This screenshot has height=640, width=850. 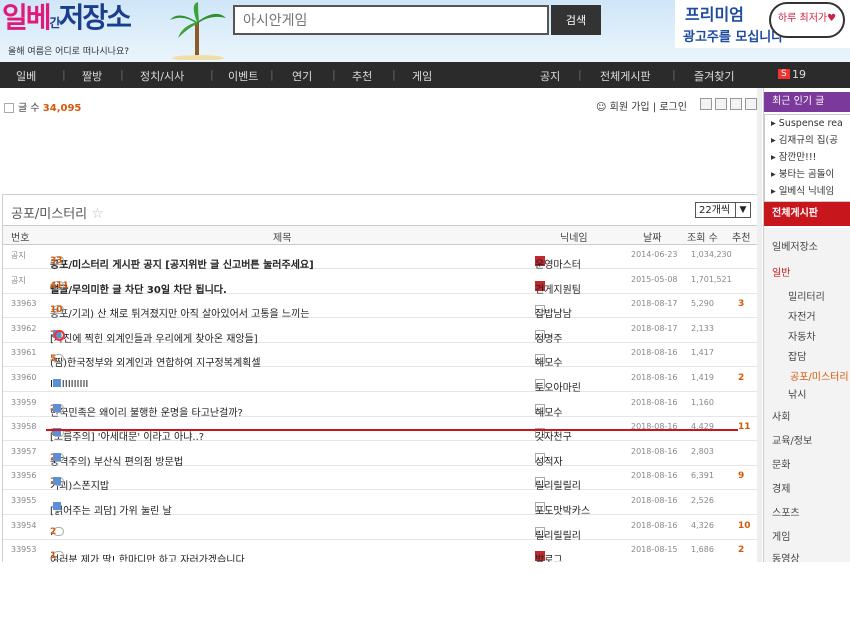 What do you see at coordinates (362, 76) in the screenshot?
I see `nav-item-recommend: 추천` at bounding box center [362, 76].